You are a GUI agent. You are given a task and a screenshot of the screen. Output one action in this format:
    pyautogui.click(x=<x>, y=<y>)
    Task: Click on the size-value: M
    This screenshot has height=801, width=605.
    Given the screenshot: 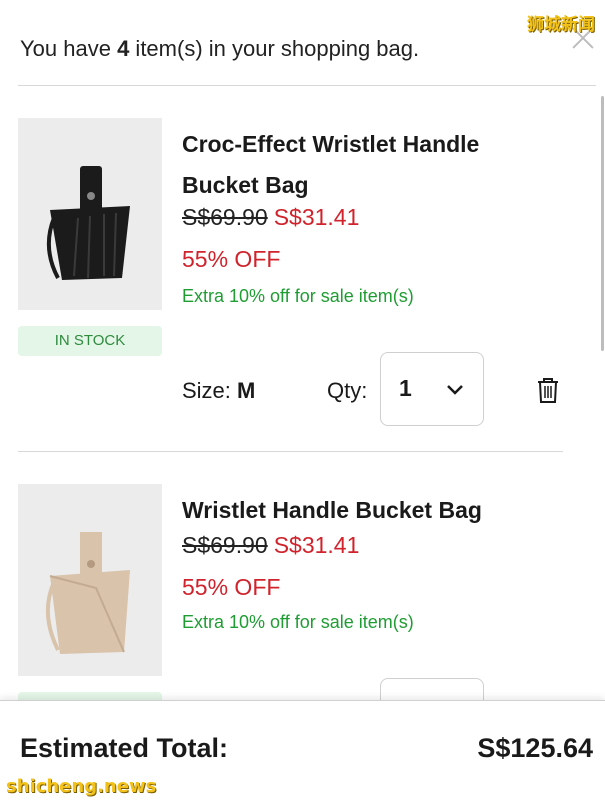 What is the action you would take?
    pyautogui.click(x=246, y=390)
    